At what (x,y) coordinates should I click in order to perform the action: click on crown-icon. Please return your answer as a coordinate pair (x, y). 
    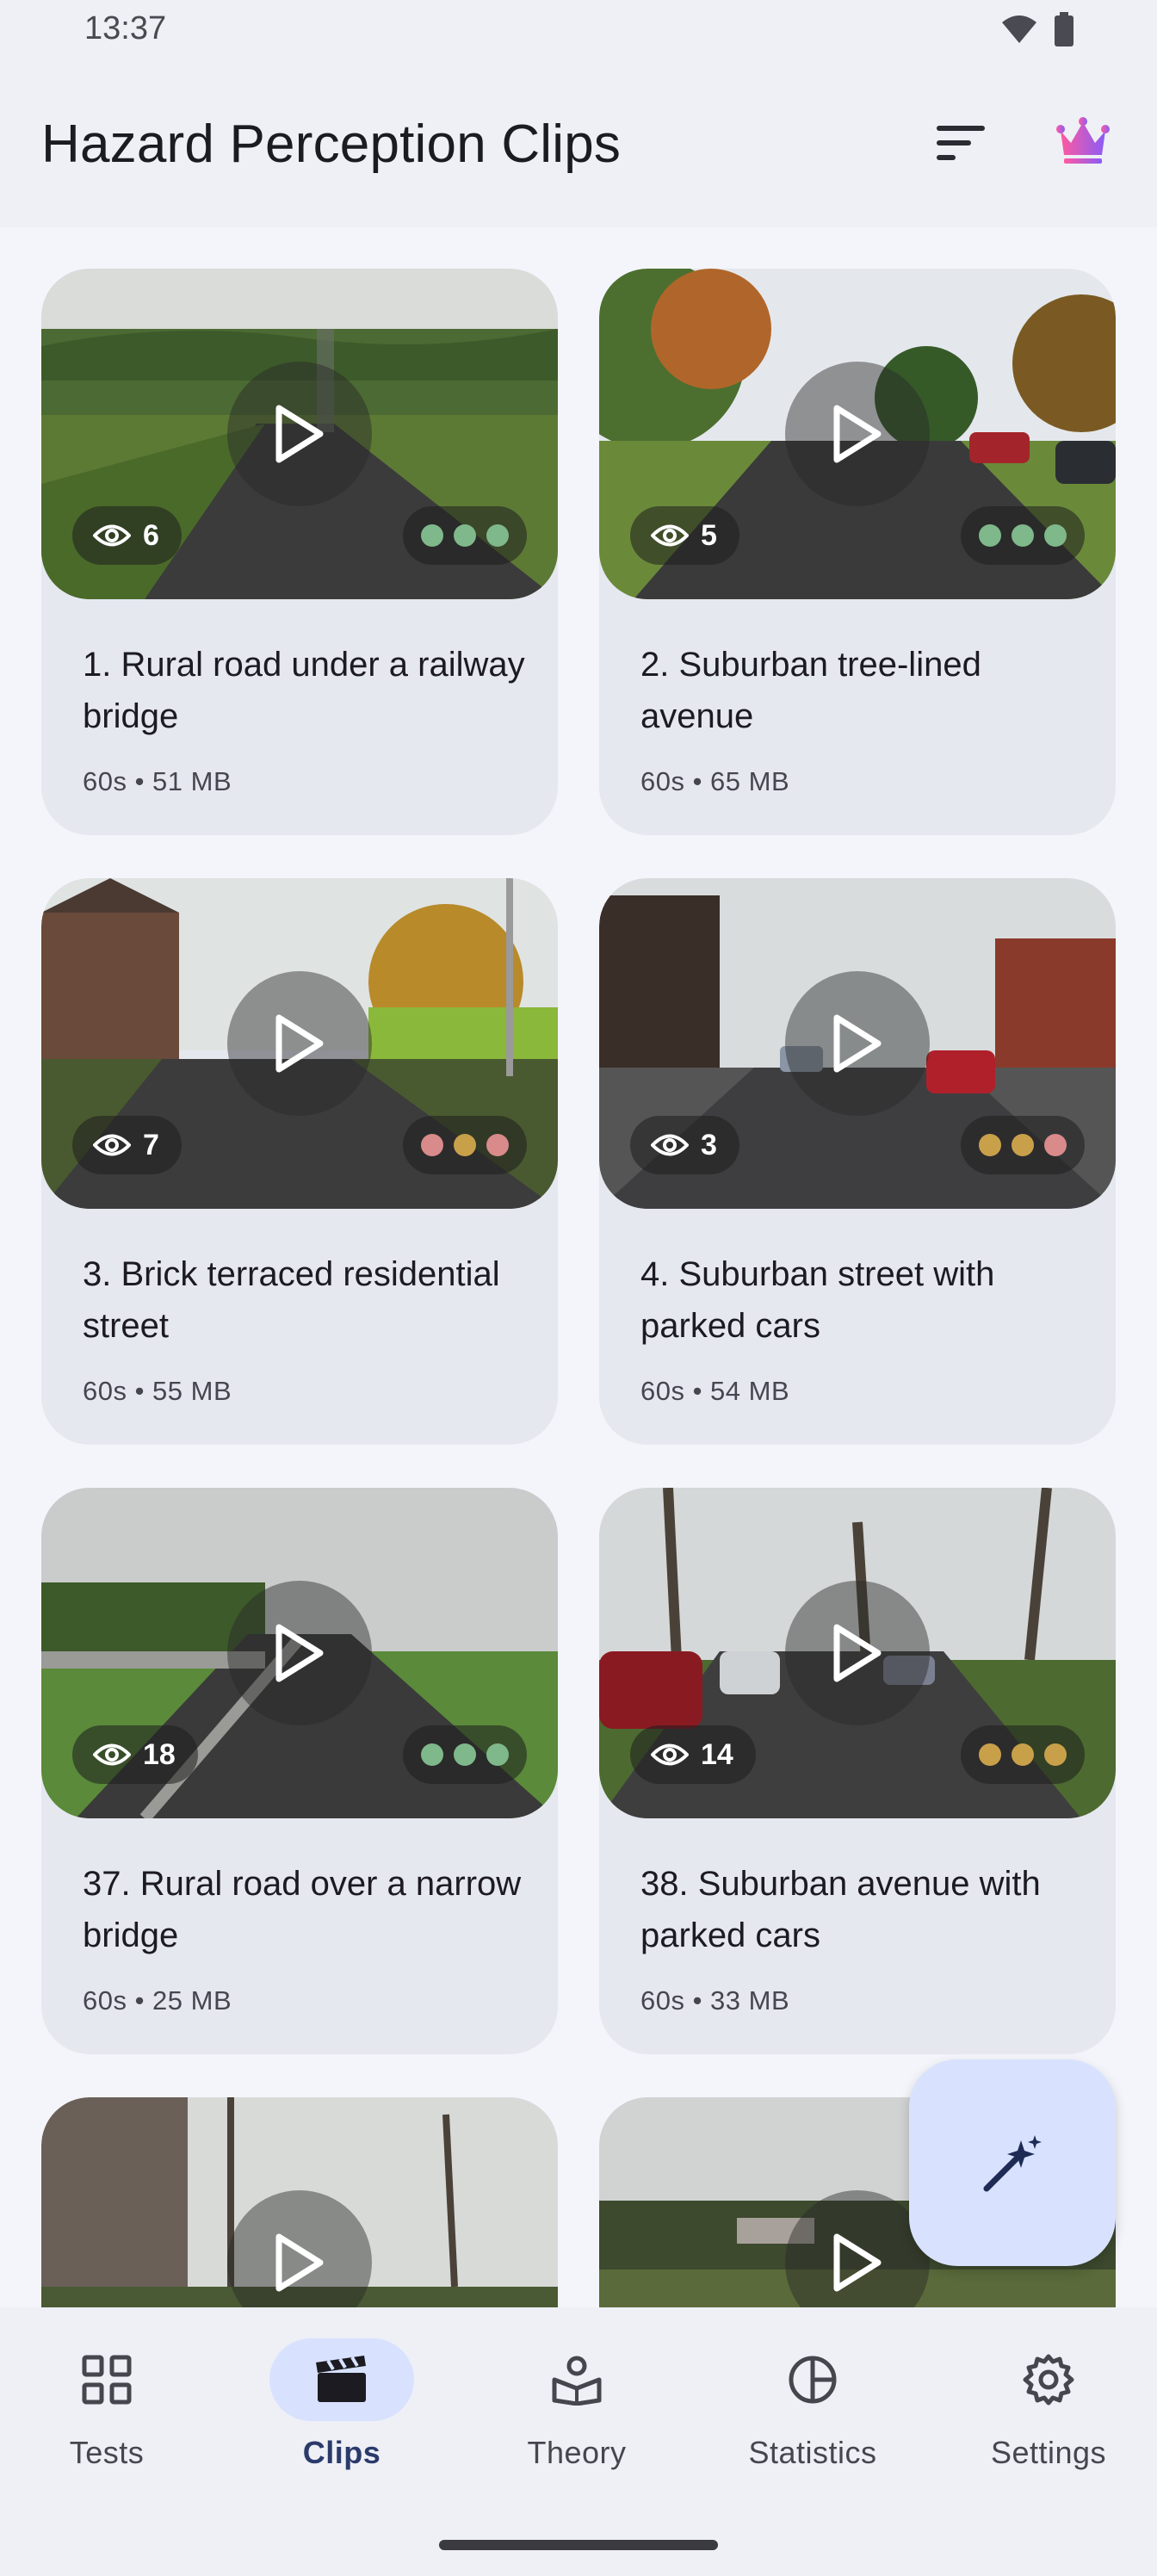
    Looking at the image, I should click on (1083, 140).